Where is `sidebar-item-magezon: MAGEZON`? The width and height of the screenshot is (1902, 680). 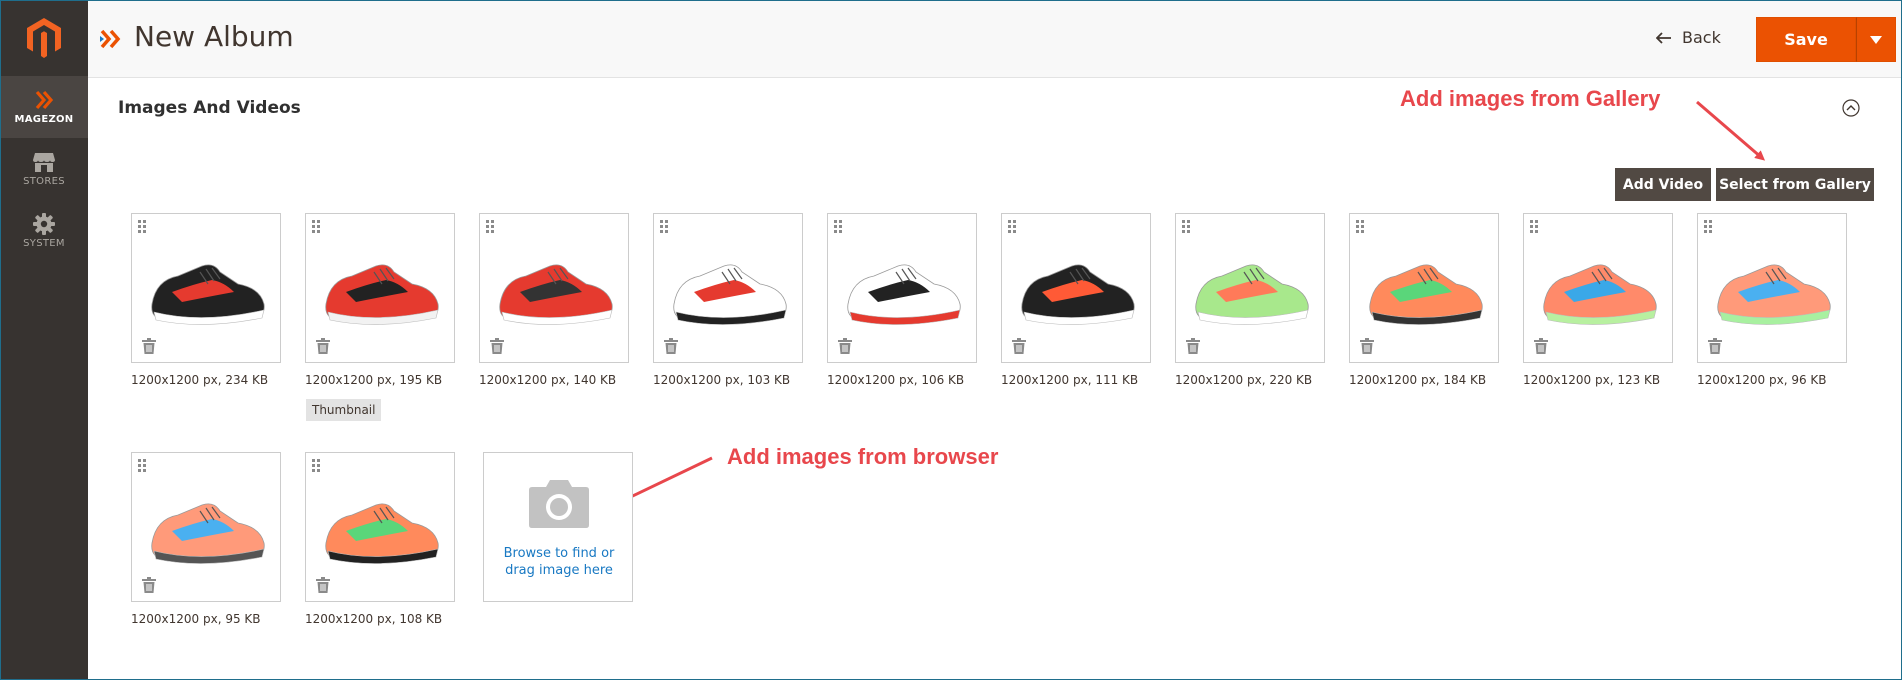 sidebar-item-magezon: MAGEZON is located at coordinates (44, 107).